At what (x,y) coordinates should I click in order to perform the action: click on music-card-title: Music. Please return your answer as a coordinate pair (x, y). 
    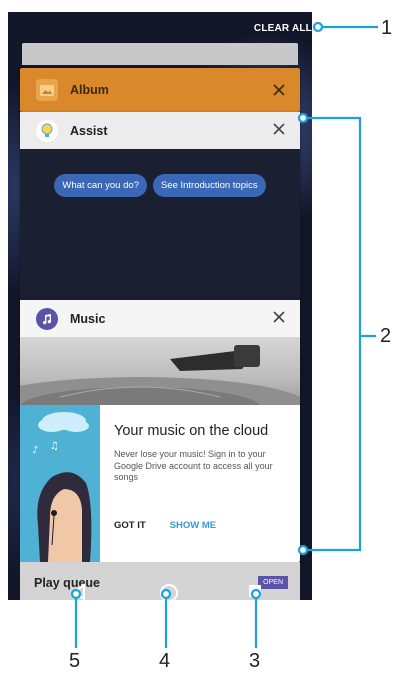
    Looking at the image, I should click on (88, 318).